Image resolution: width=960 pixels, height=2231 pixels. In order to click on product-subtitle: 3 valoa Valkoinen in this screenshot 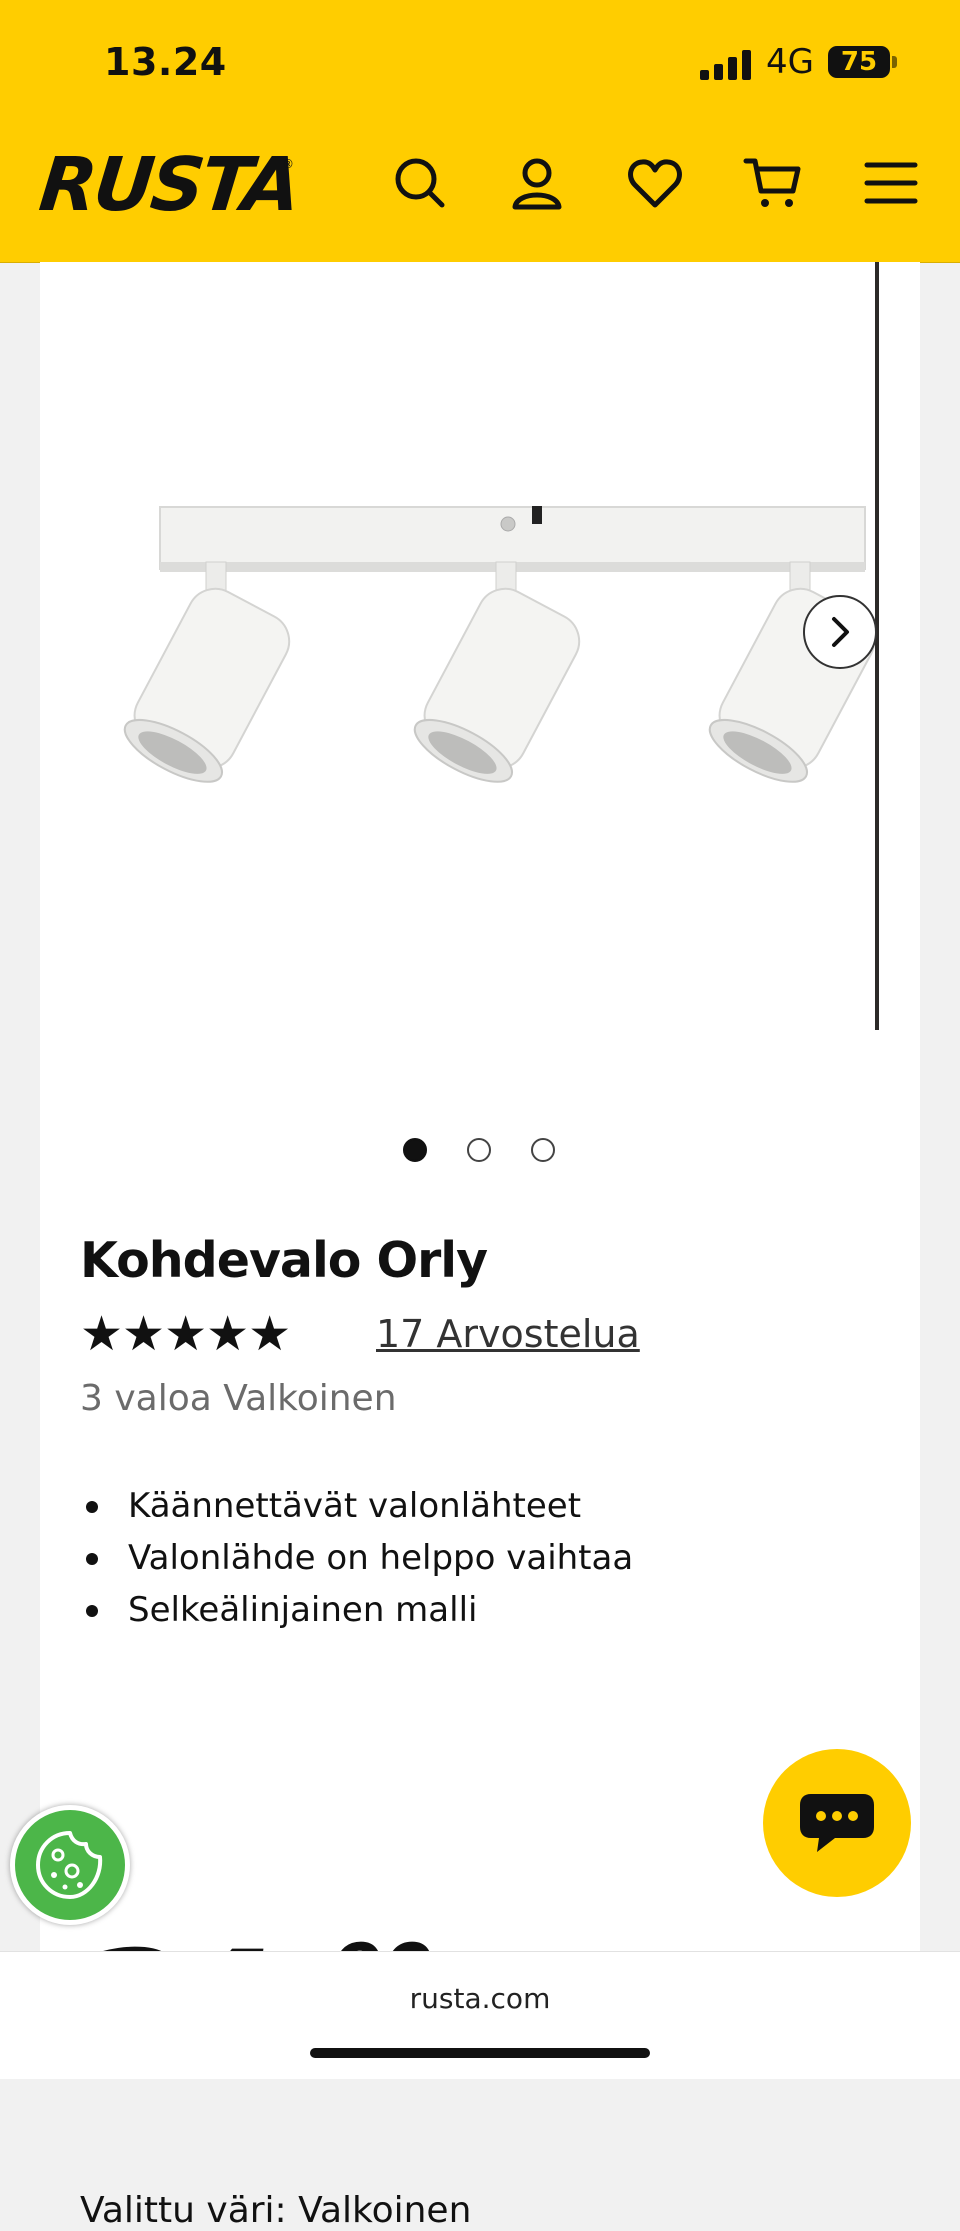, I will do `click(238, 1398)`.